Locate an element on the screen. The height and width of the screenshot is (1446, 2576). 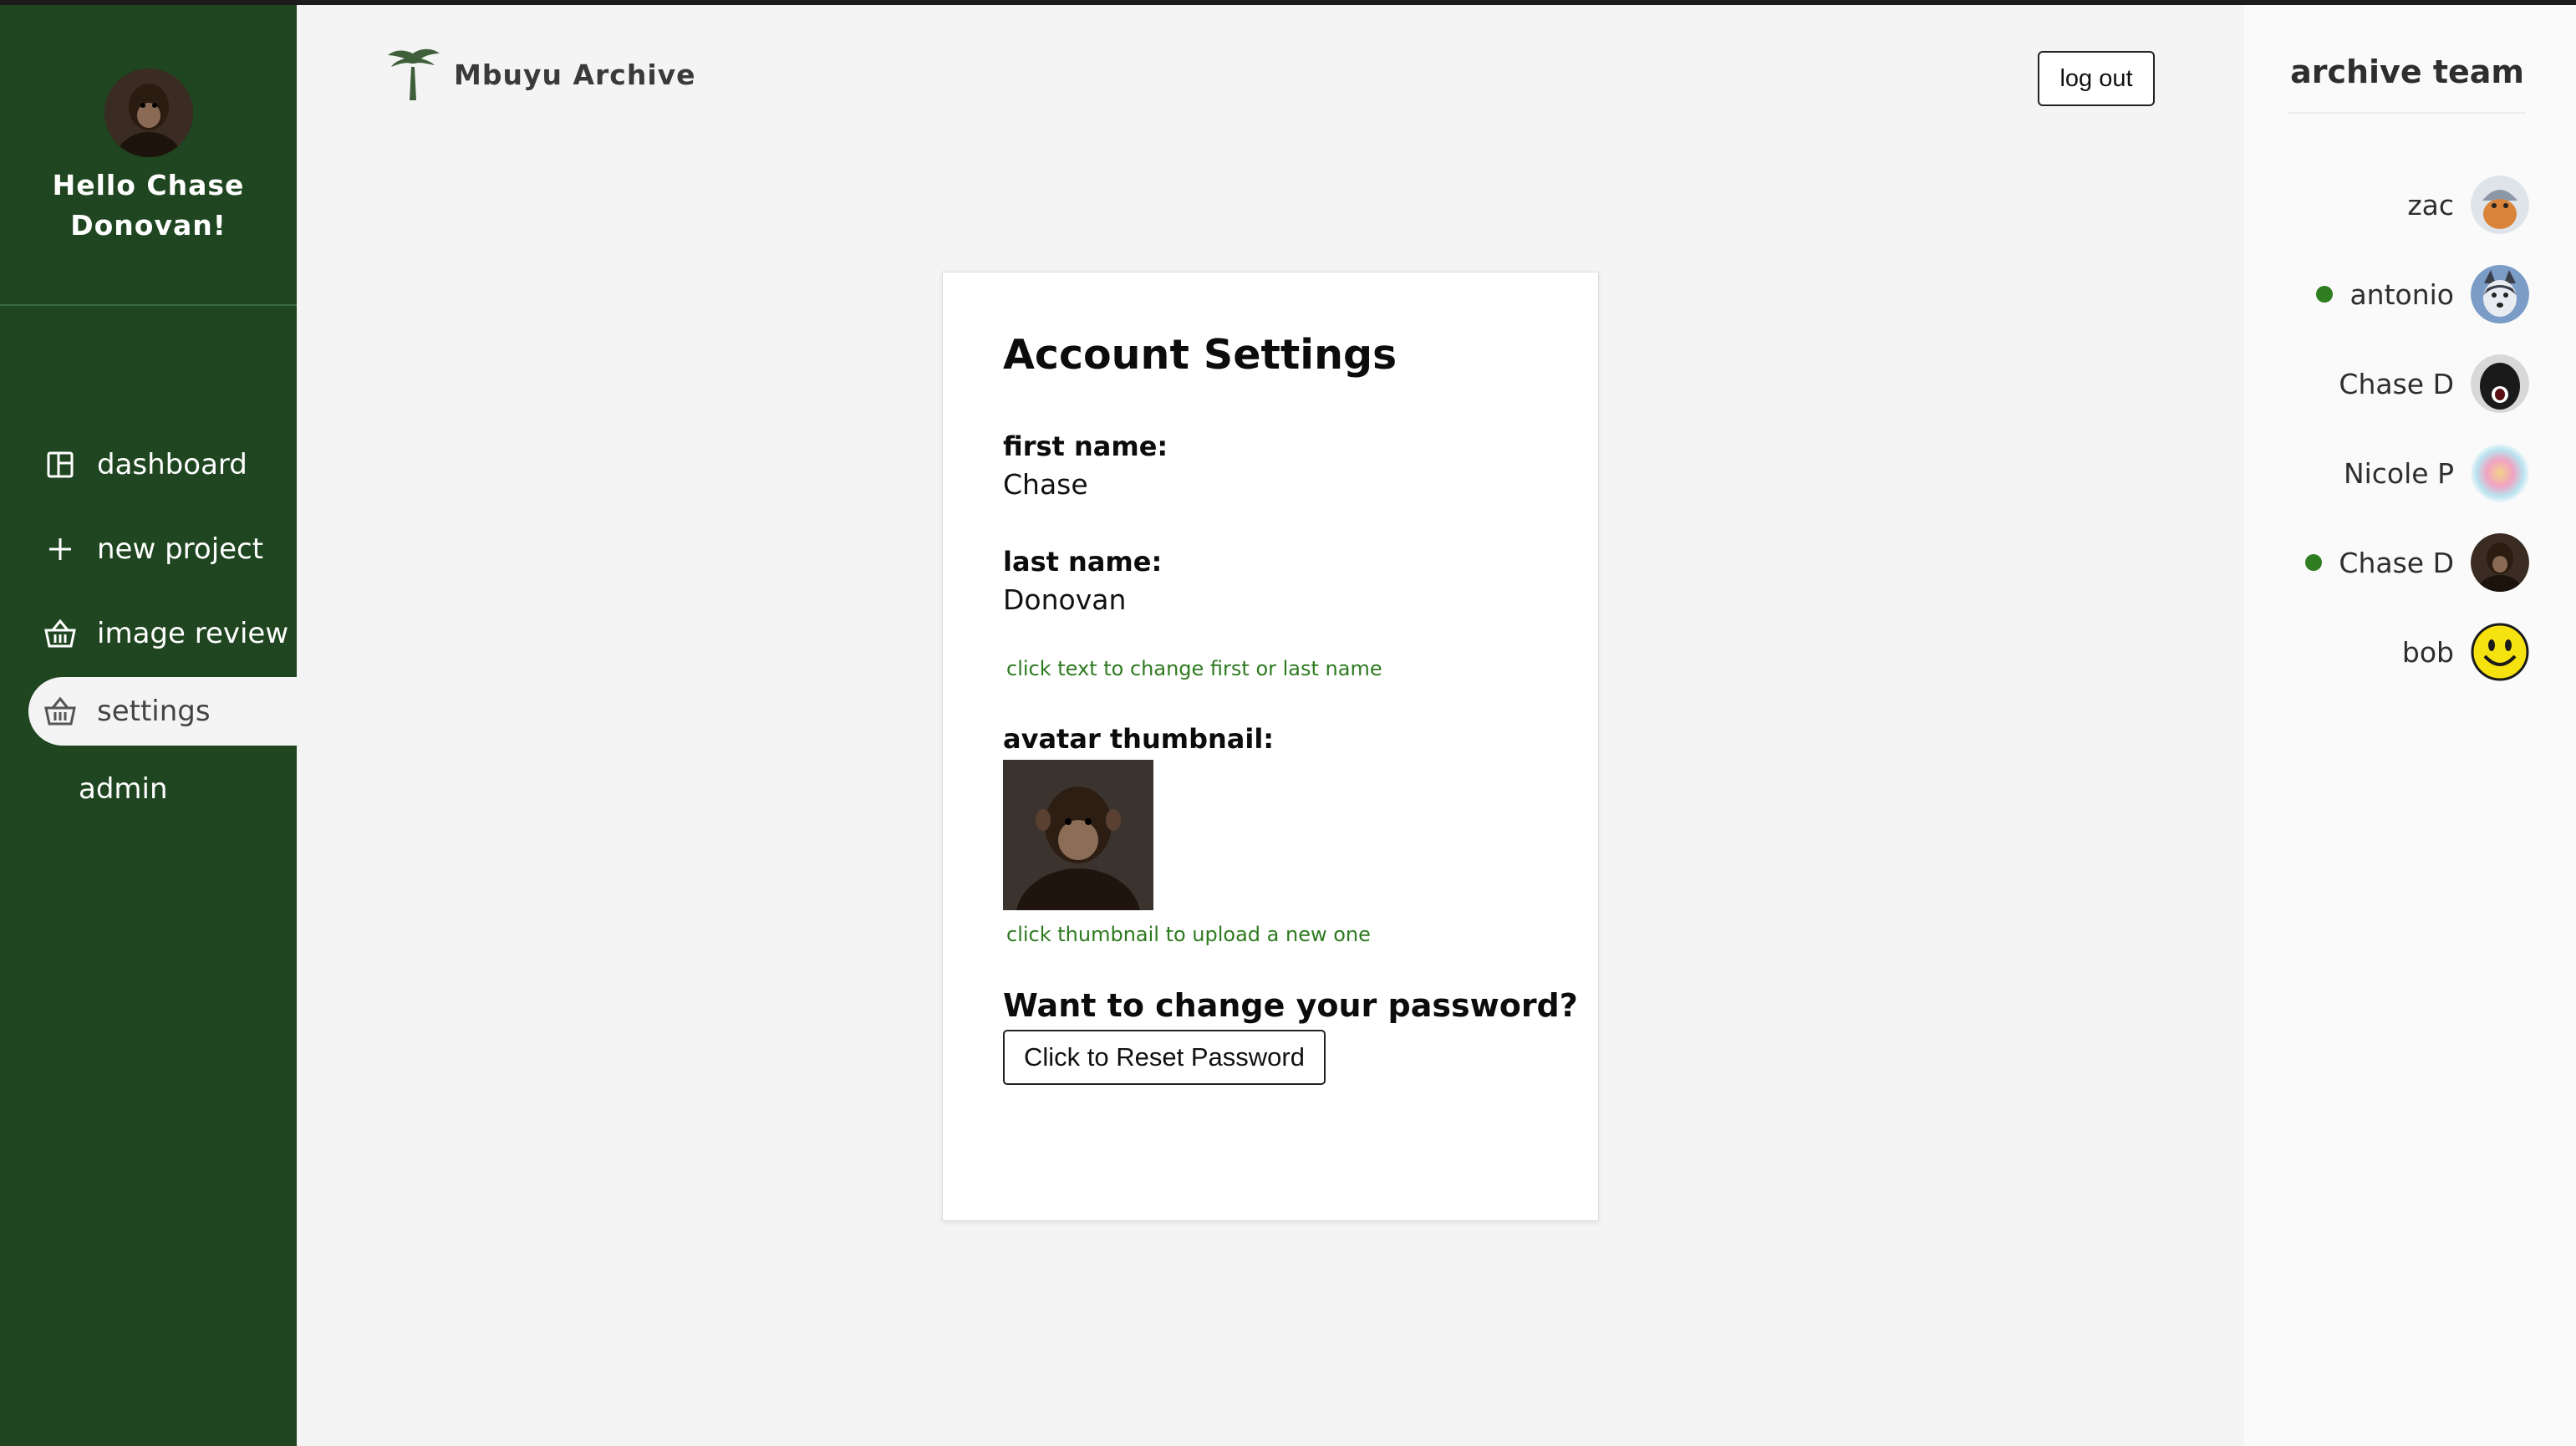
baobab-tree-icon is located at coordinates (412, 72).